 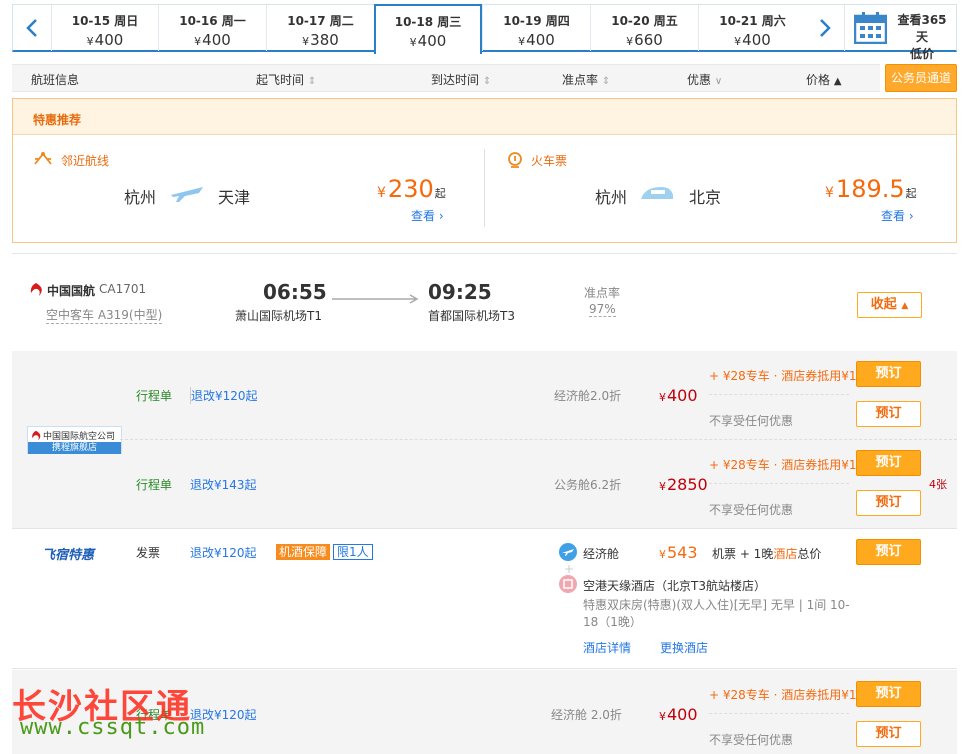 What do you see at coordinates (303, 552) in the screenshot?
I see `package-guarantee-tag: 机酒保障` at bounding box center [303, 552].